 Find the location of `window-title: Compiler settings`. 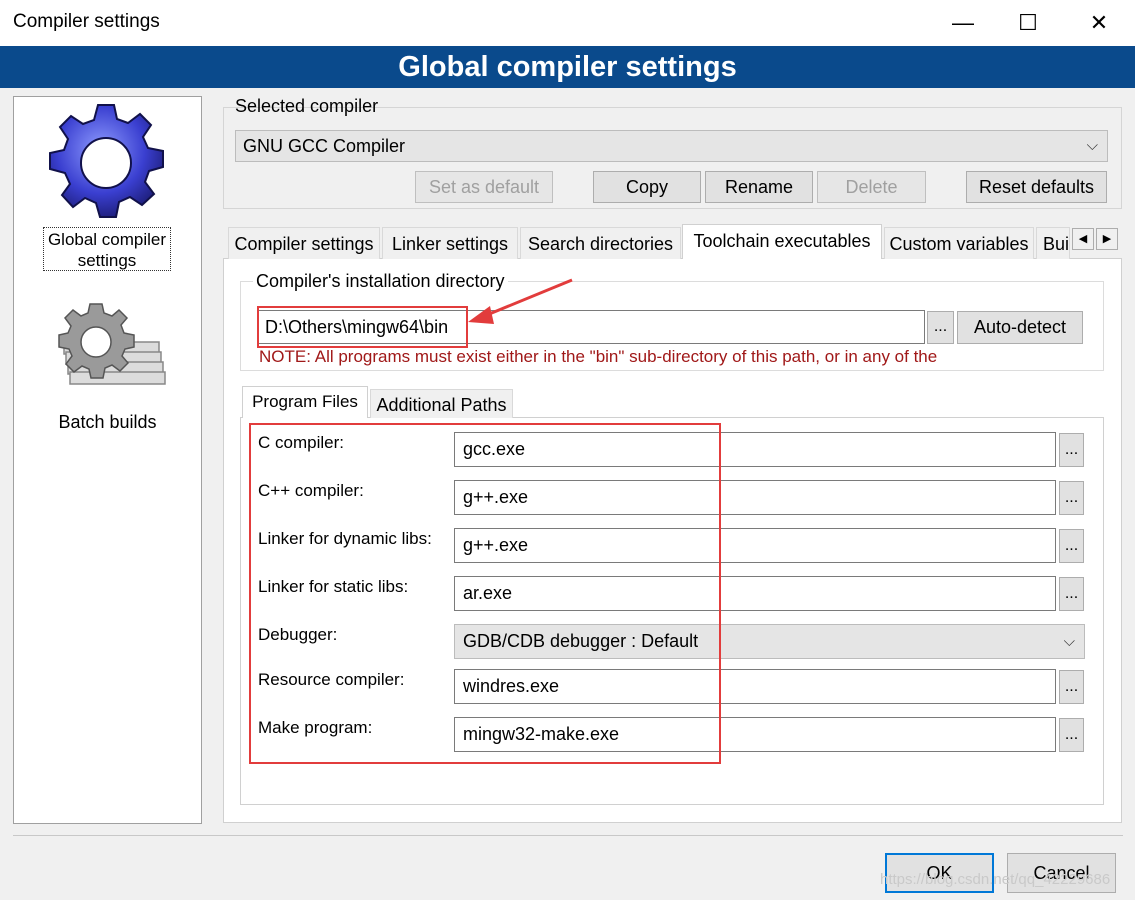

window-title: Compiler settings is located at coordinates (86, 21).